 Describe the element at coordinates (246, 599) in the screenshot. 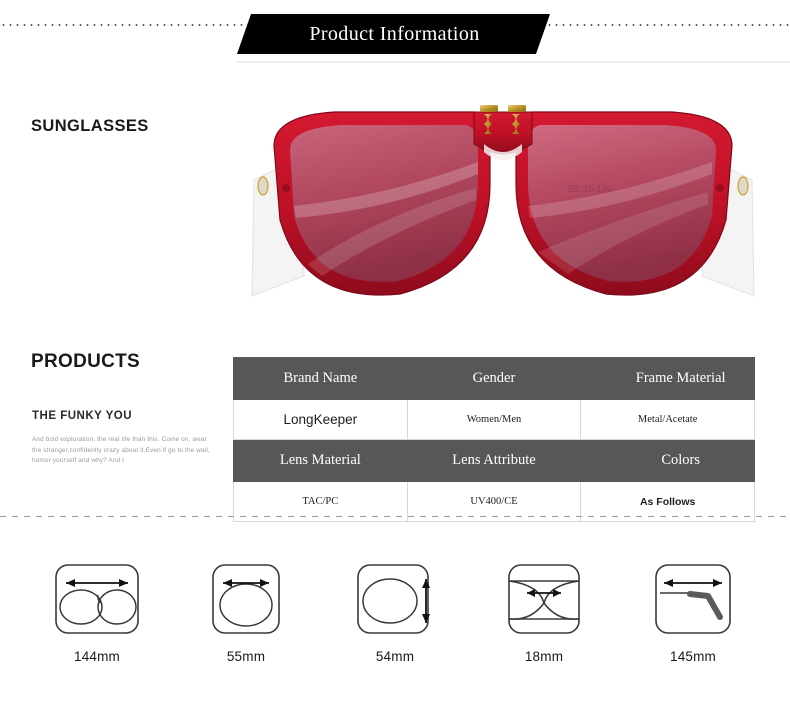

I see `lens-width-icon` at that location.